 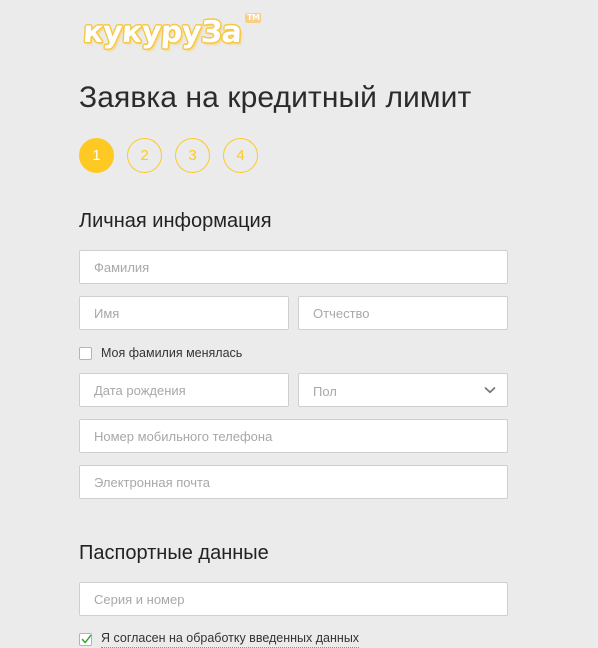 I want to click on gender-select: Пол, so click(x=403, y=390).